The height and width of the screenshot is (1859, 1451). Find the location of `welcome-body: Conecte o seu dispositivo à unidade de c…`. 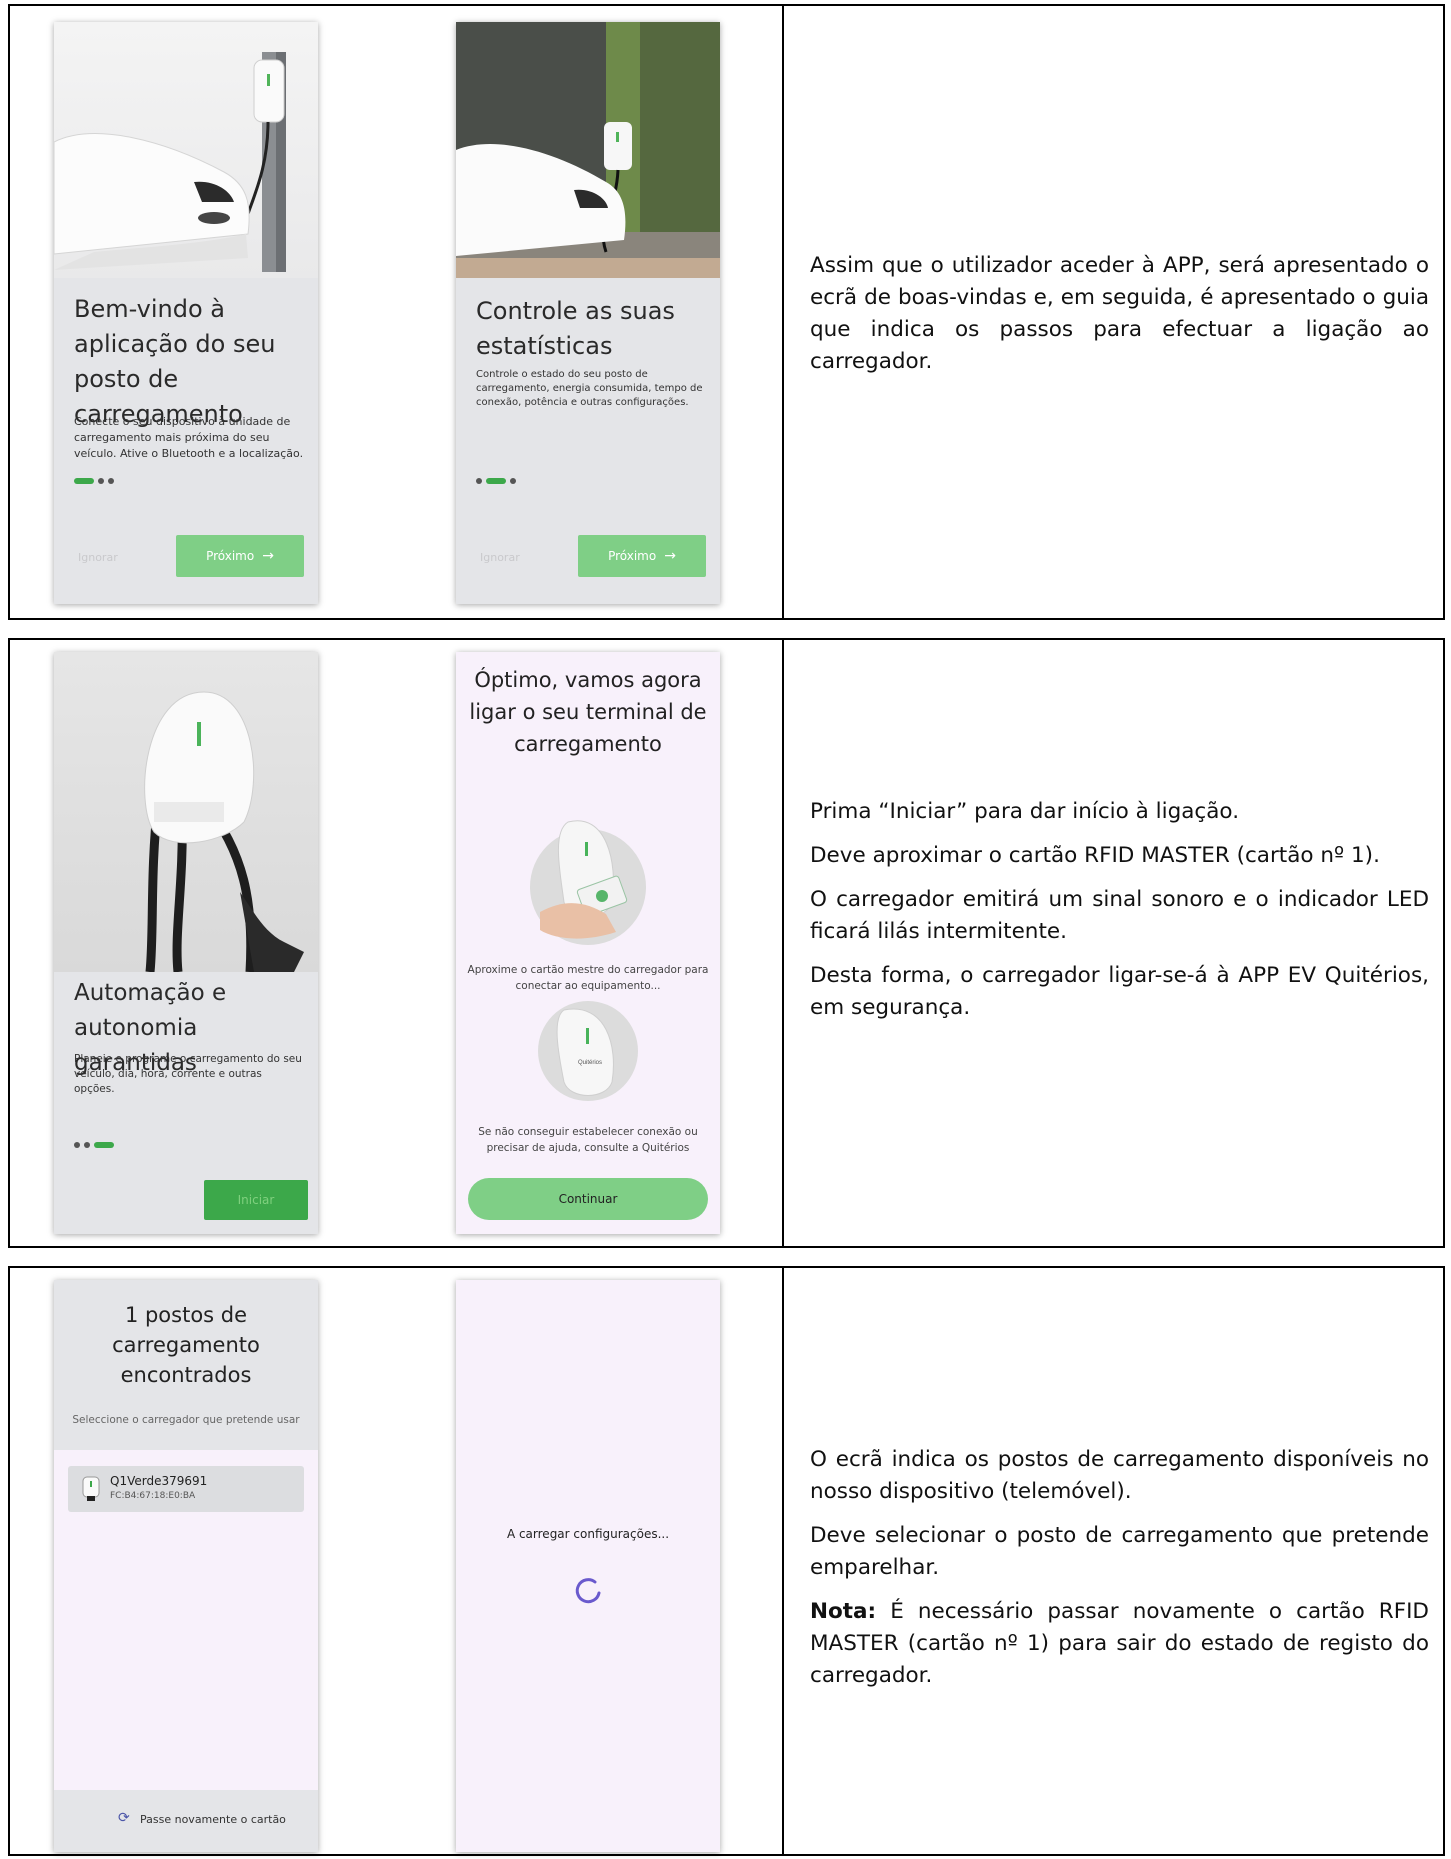

welcome-body: Conecte o seu dispositivo à unidade de c… is located at coordinates (189, 437).